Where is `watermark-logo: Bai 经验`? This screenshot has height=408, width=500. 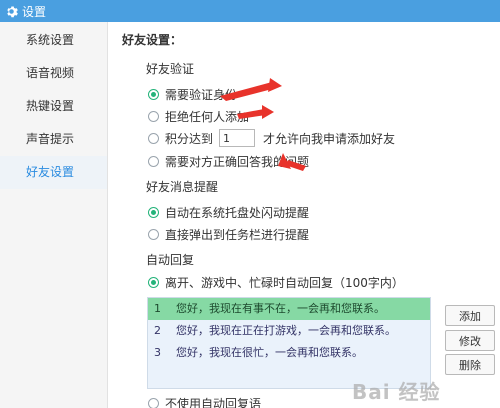
watermark-logo: Bai 经验 is located at coordinates (396, 392).